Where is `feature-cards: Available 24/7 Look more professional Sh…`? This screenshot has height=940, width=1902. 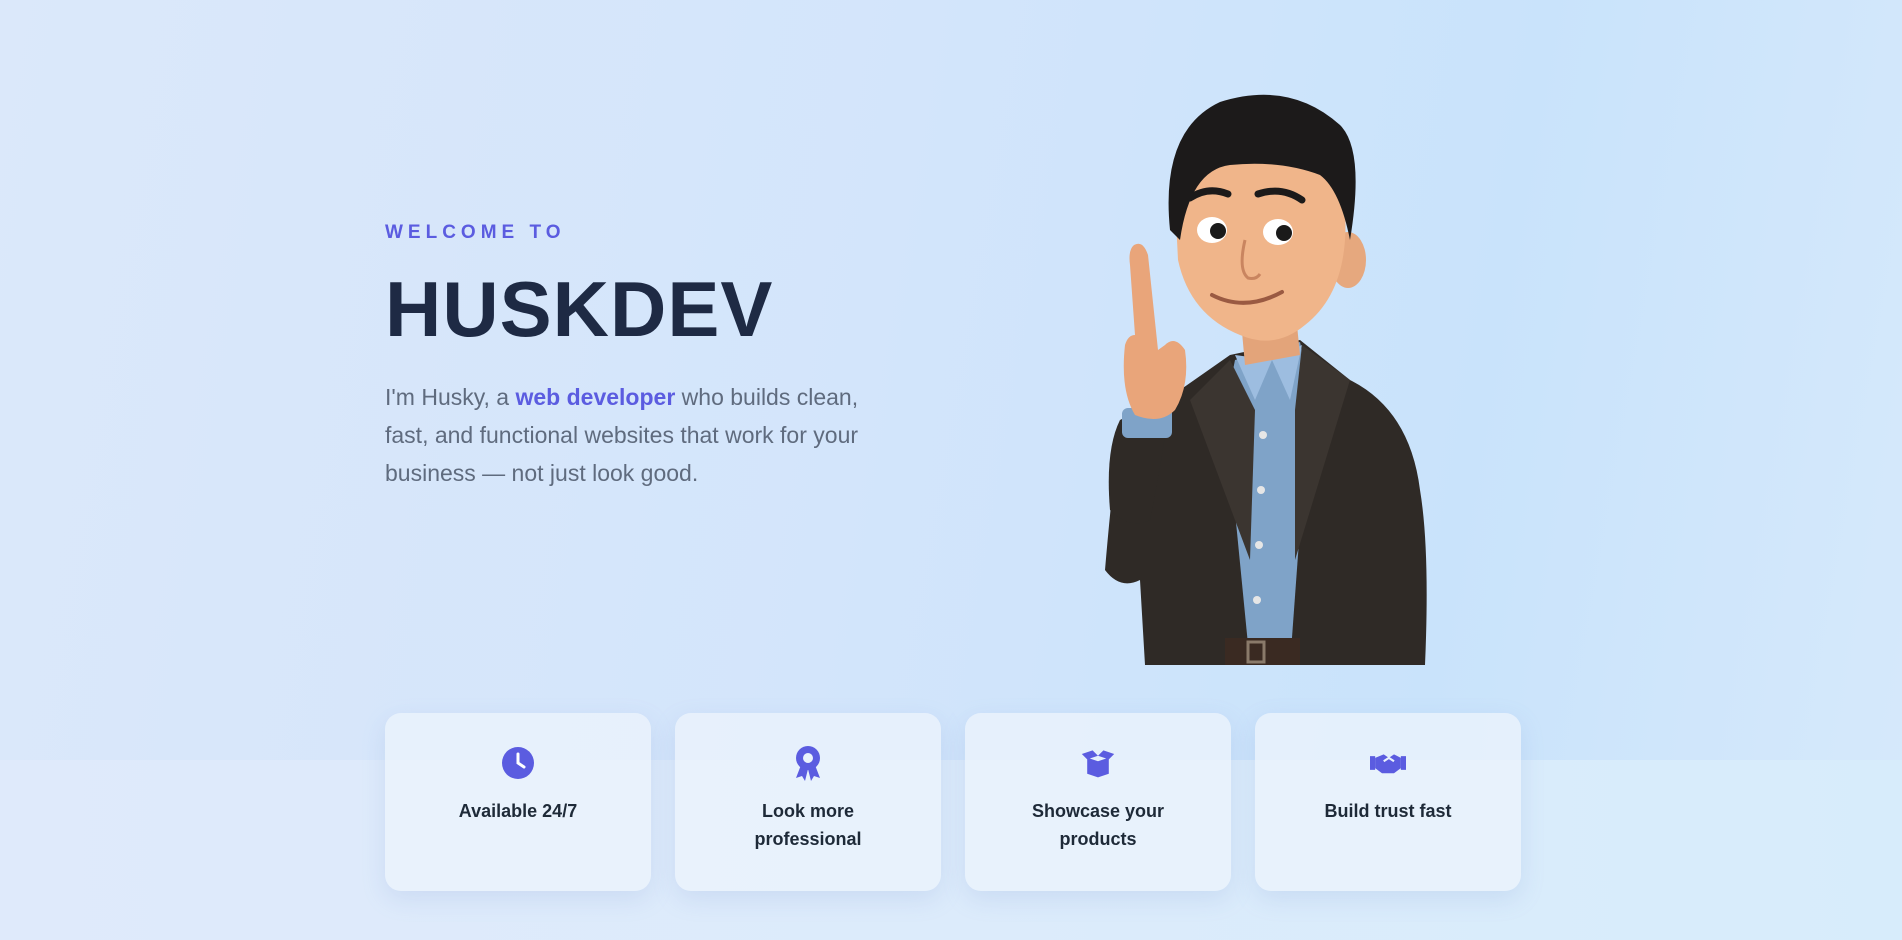
feature-cards: Available 24/7 Look more professional Sh… is located at coordinates (953, 802).